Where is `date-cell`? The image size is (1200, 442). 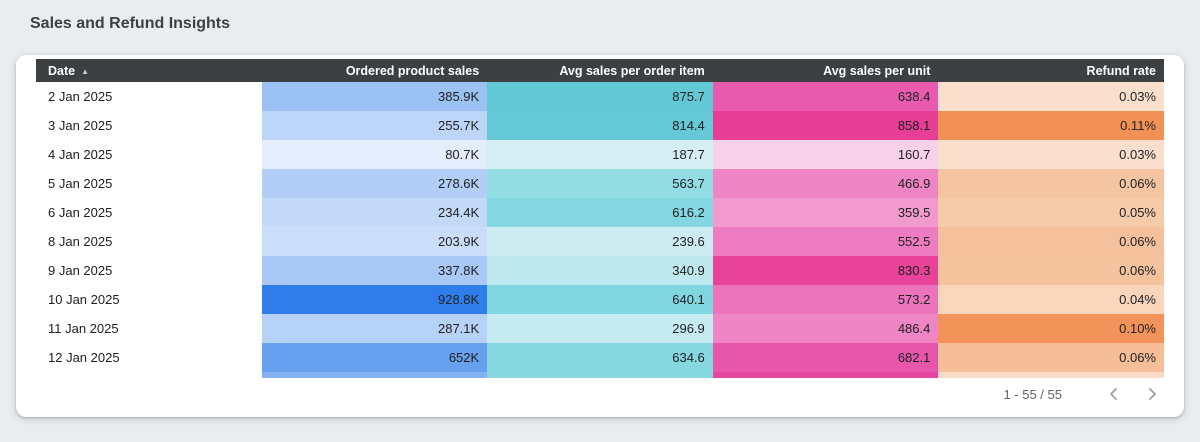 date-cell is located at coordinates (149, 375).